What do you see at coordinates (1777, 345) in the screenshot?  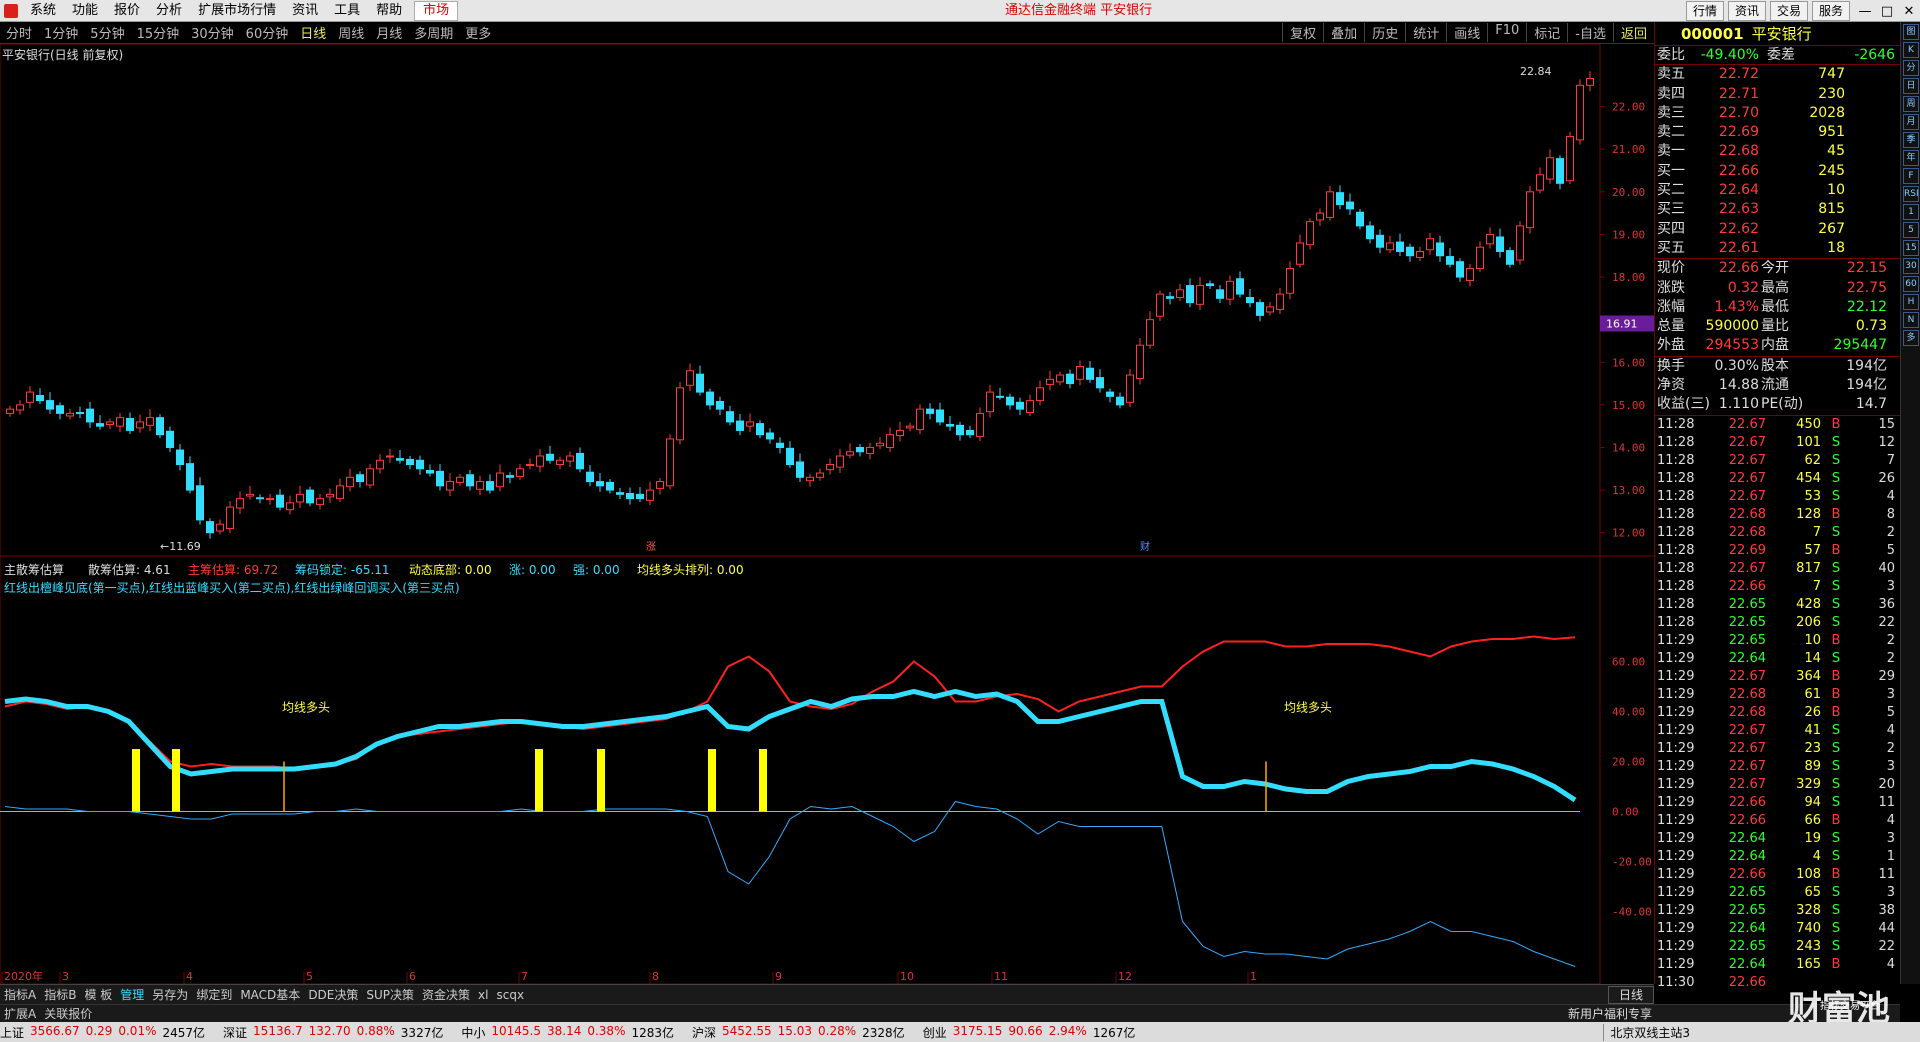 I see `stat-row: 外盘 294553 内盘 295447` at bounding box center [1777, 345].